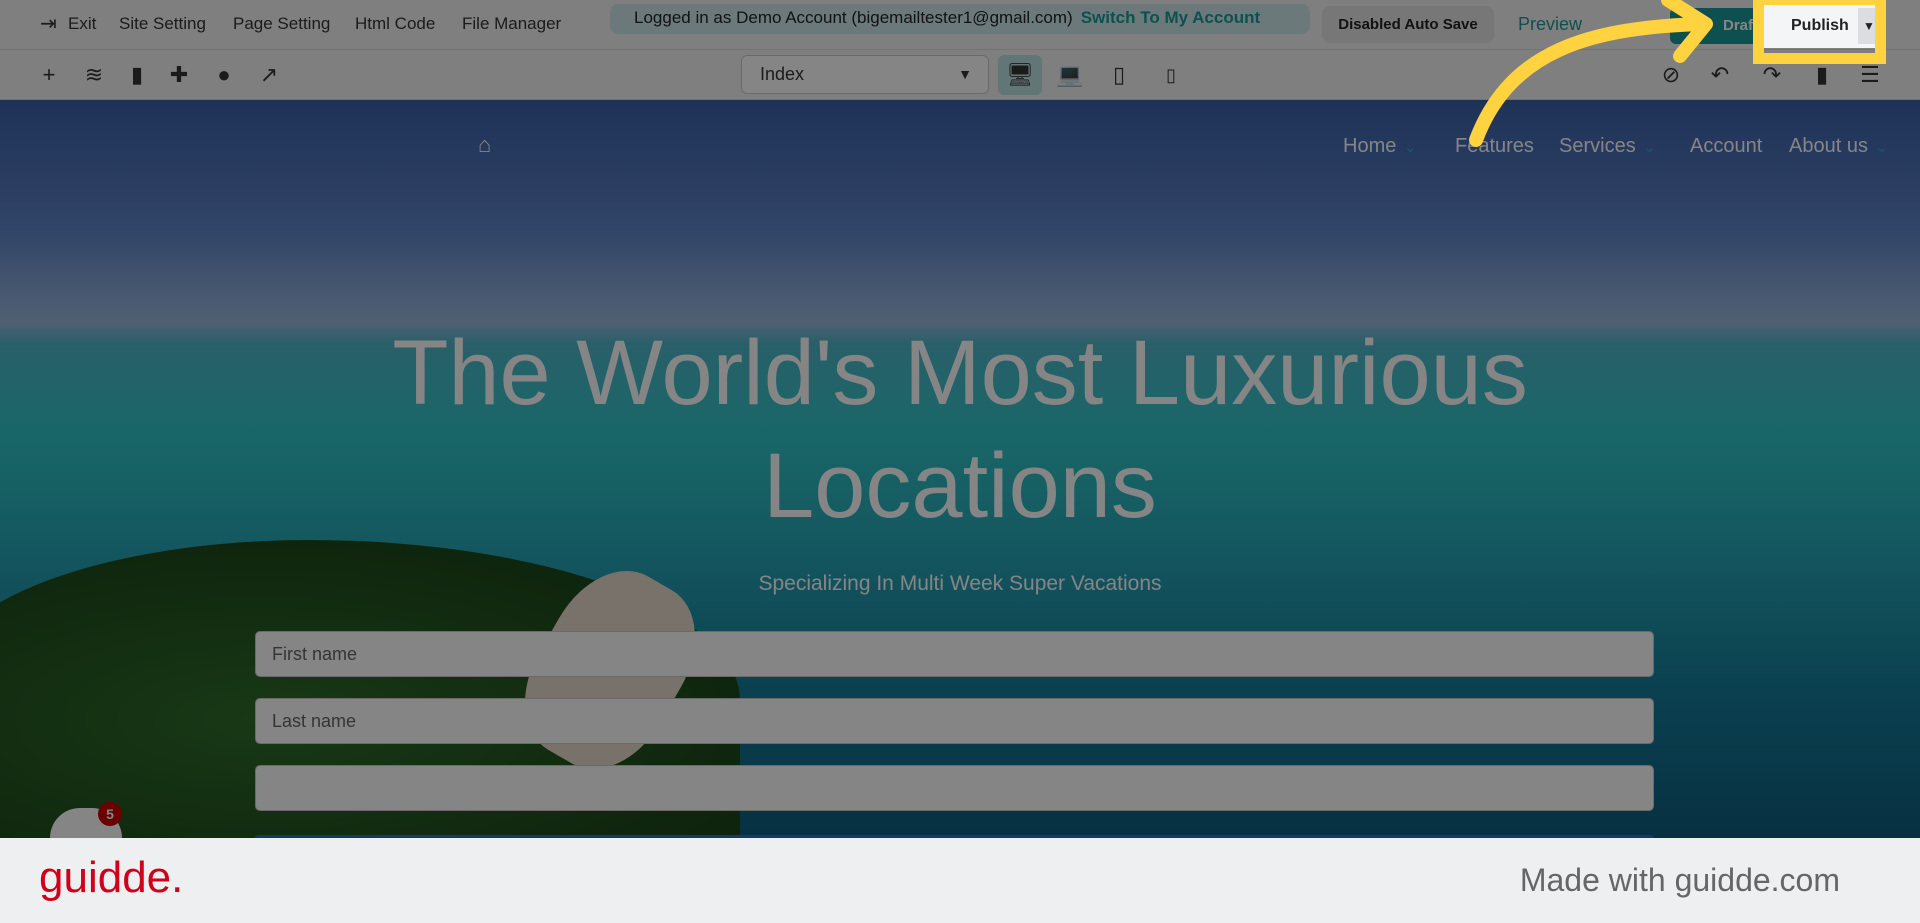 The width and height of the screenshot is (1920, 923). I want to click on auto-save-toggle: Disabled Auto Save, so click(1408, 24).